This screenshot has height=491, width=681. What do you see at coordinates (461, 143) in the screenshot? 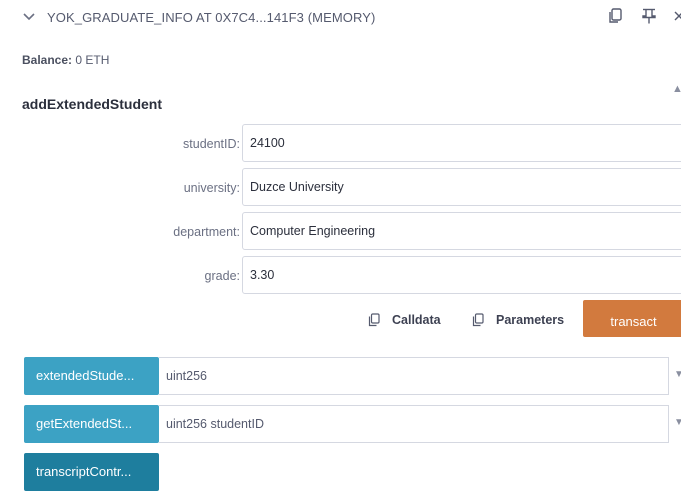
I see `studentid-input: 24100` at bounding box center [461, 143].